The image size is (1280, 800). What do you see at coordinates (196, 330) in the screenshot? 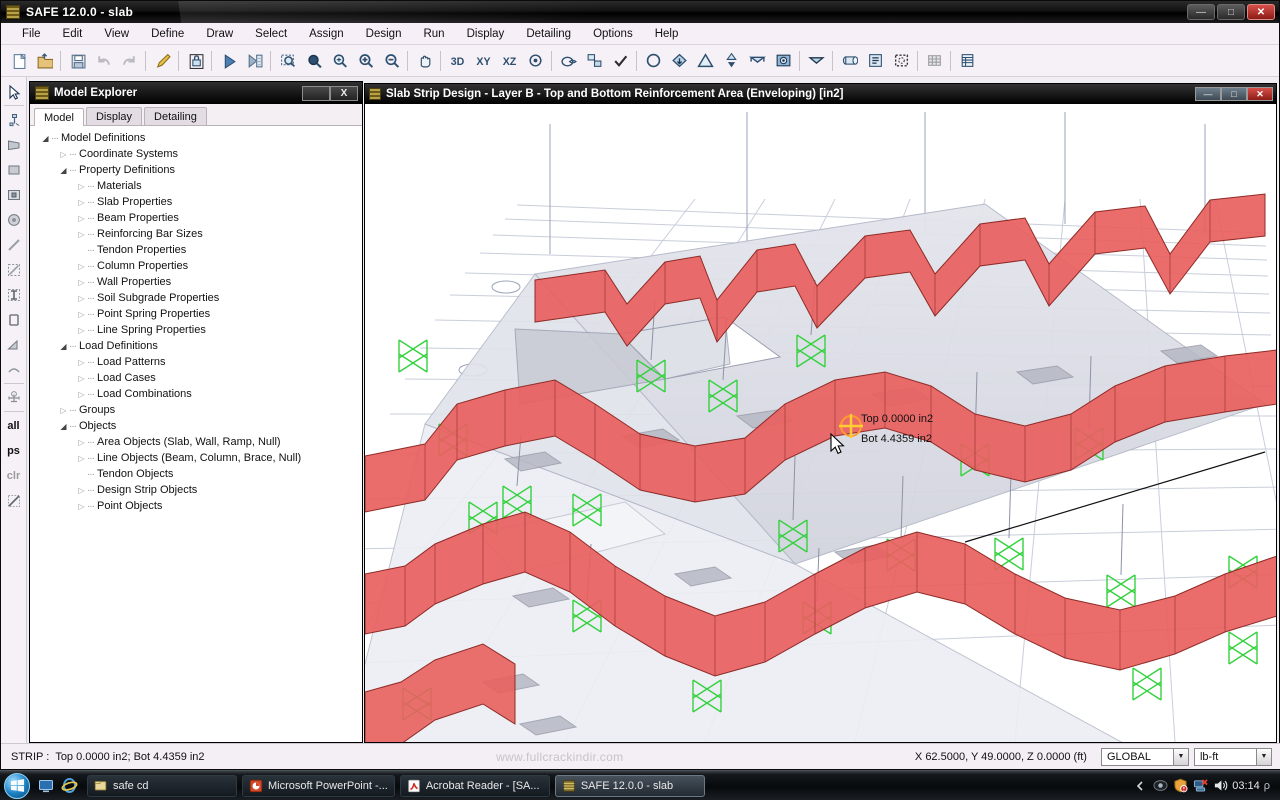
I see `tree-node: ▷ ··· Line Spring Properties` at bounding box center [196, 330].